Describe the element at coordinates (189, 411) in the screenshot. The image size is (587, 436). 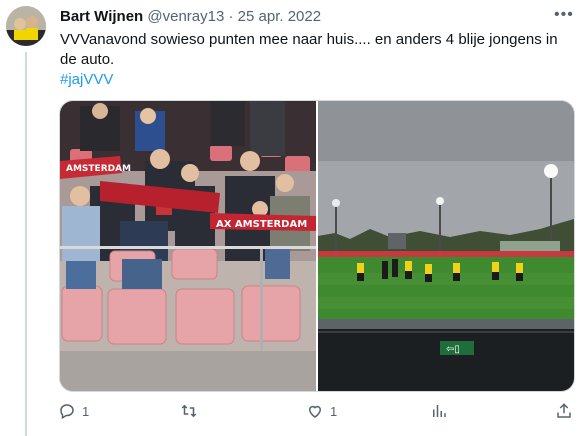
I see `retweet-icon` at that location.